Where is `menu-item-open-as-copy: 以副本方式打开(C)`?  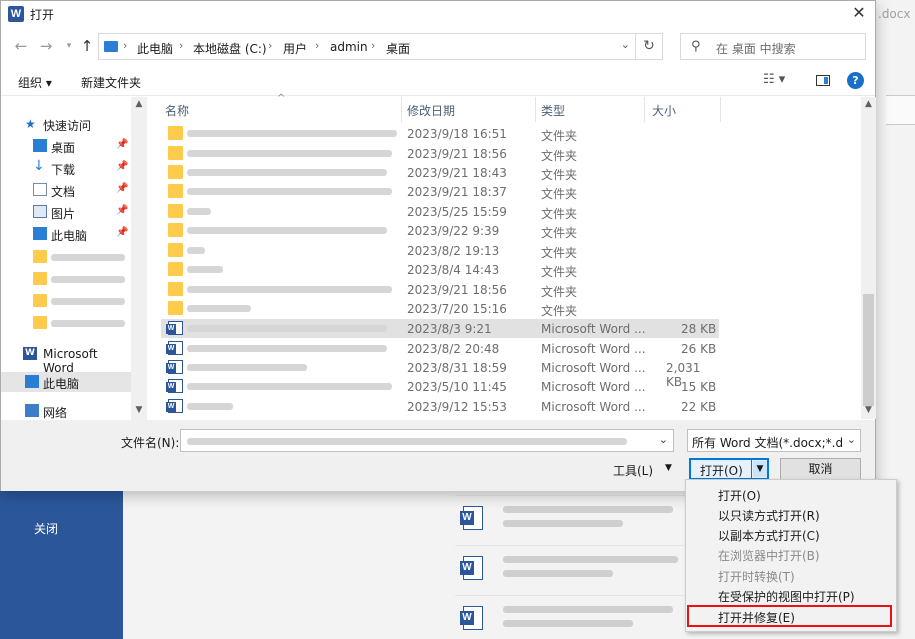 menu-item-open-as-copy: 以副本方式打开(C) is located at coordinates (769, 535).